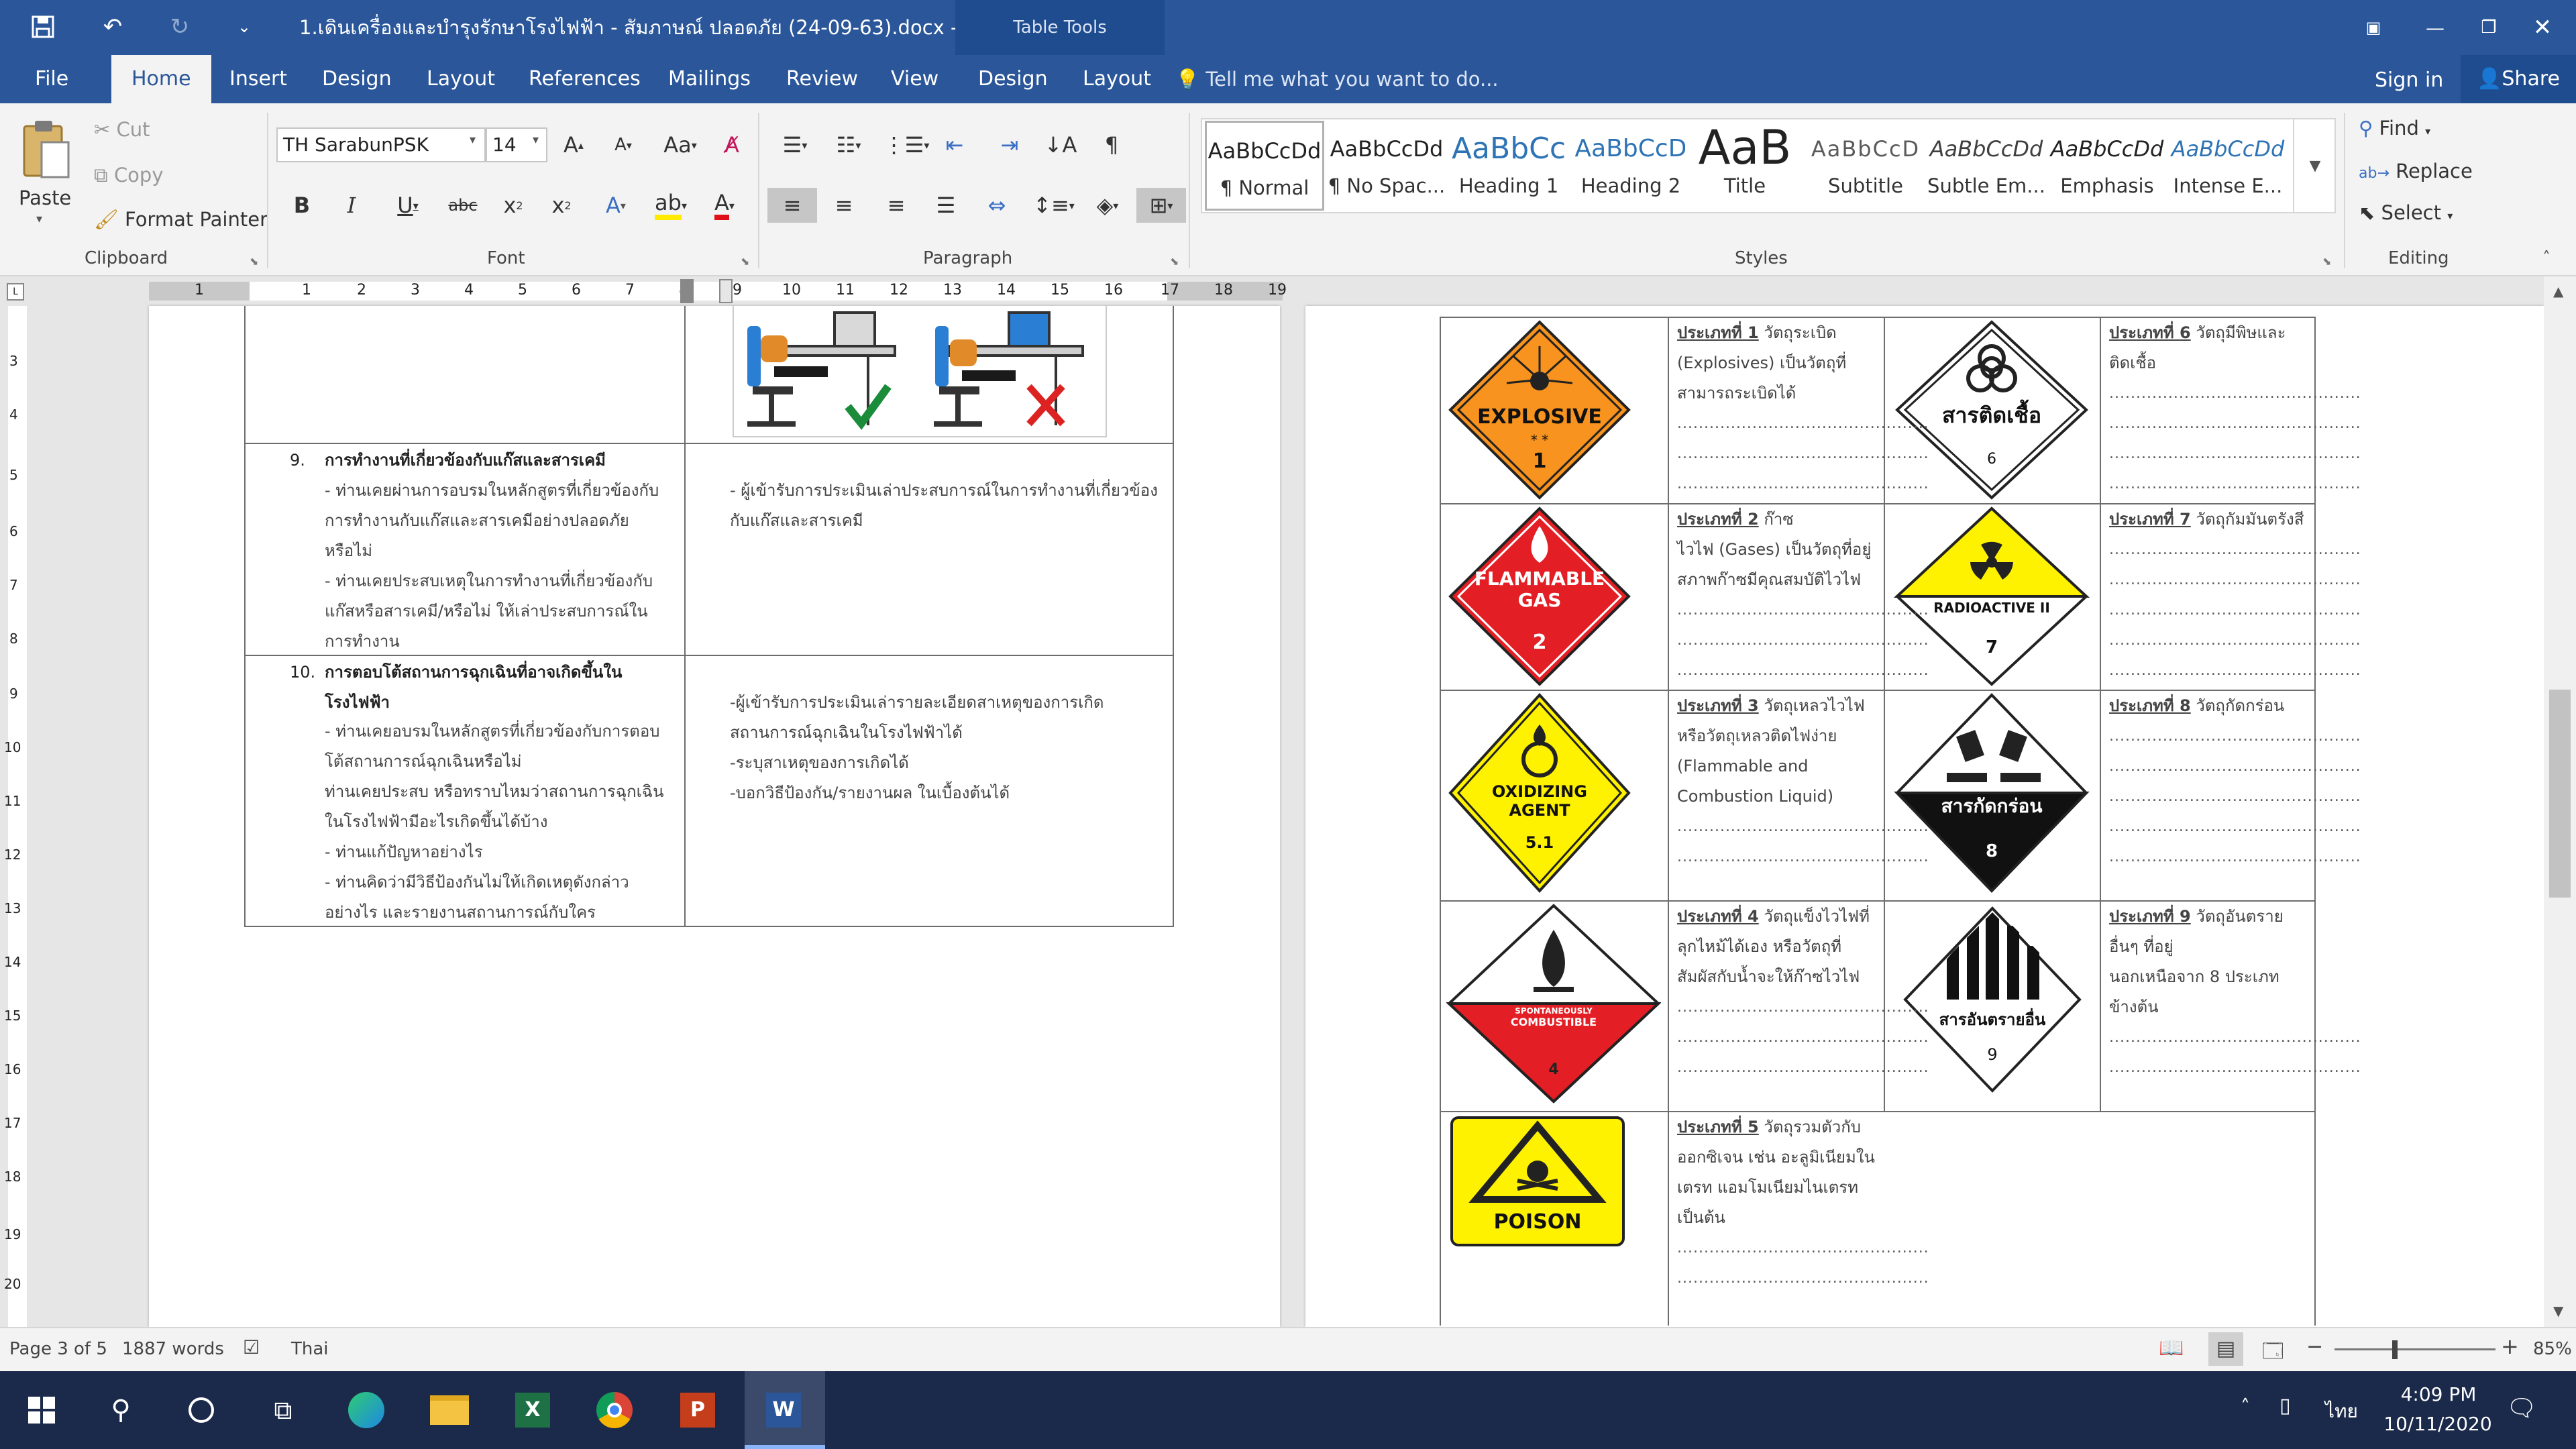  What do you see at coordinates (745, 261) in the screenshot?
I see `font-launcher-icon: ⬊` at bounding box center [745, 261].